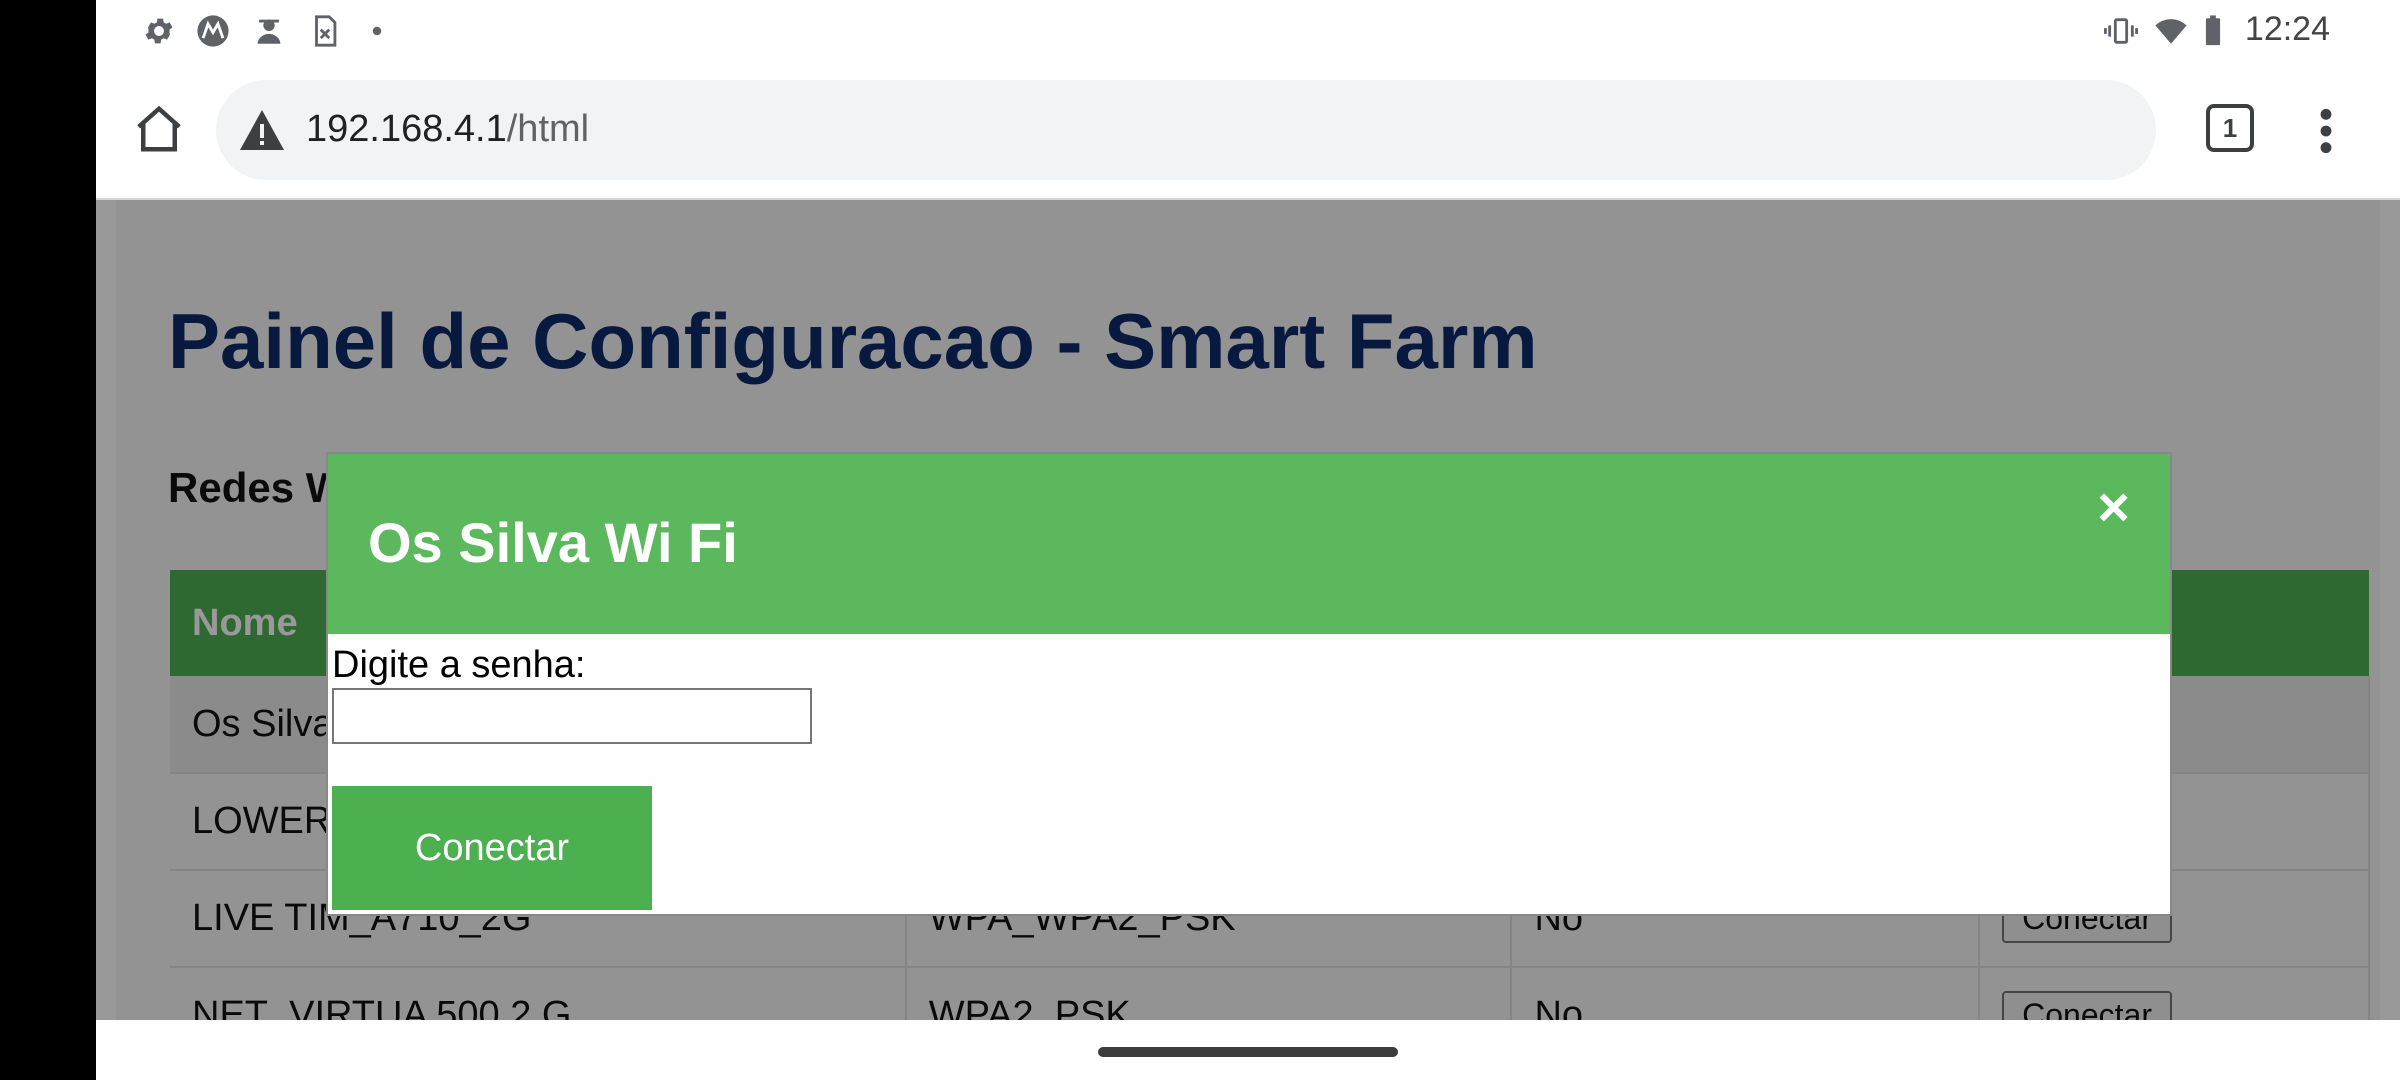 Image resolution: width=2400 pixels, height=1080 pixels. What do you see at coordinates (553, 542) in the screenshot?
I see `modal-title: Os Silva Wi Fi` at bounding box center [553, 542].